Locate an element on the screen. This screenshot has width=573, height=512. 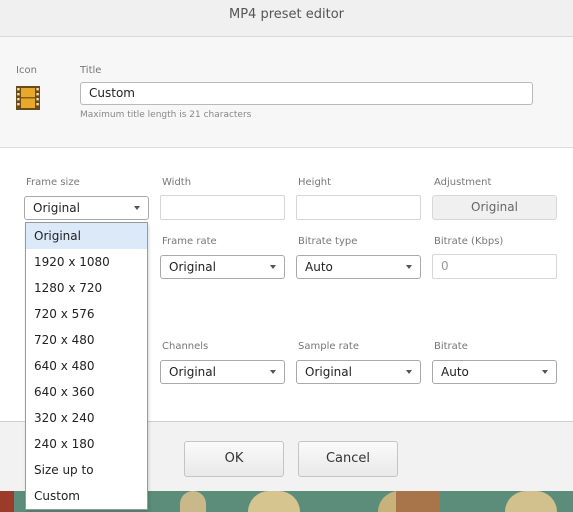
frame-size-label: Frame size is located at coordinates (53, 182).